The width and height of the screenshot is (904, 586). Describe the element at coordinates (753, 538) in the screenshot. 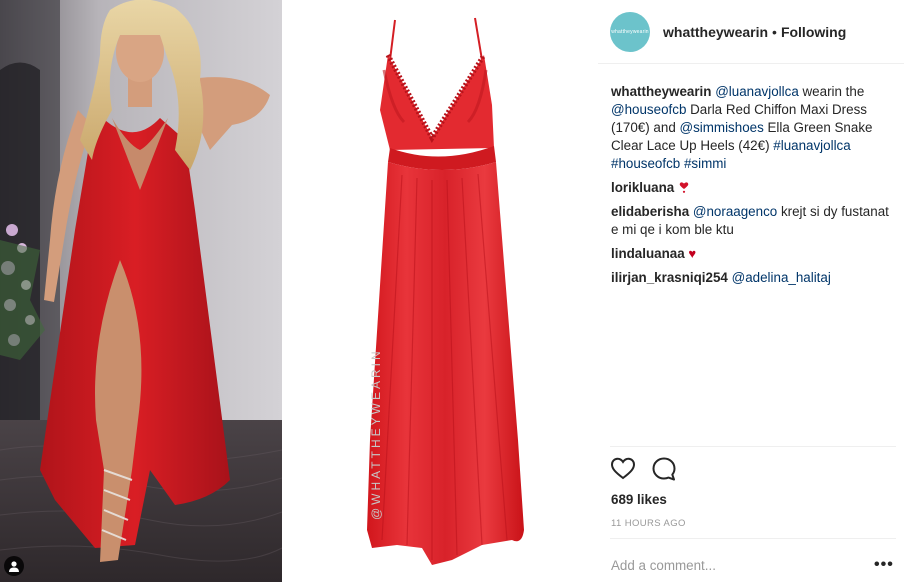

I see `comment-divider` at that location.